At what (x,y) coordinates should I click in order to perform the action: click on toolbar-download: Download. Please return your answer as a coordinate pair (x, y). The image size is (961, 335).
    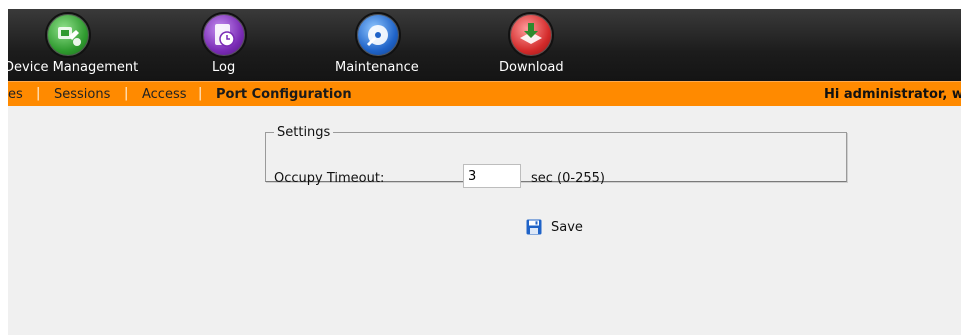
    Looking at the image, I should click on (533, 45).